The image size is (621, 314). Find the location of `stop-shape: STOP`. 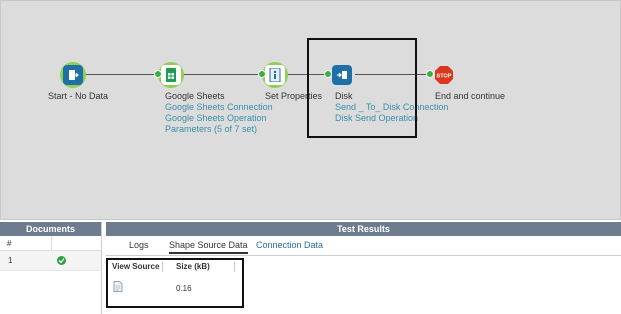

stop-shape: STOP is located at coordinates (444, 75).